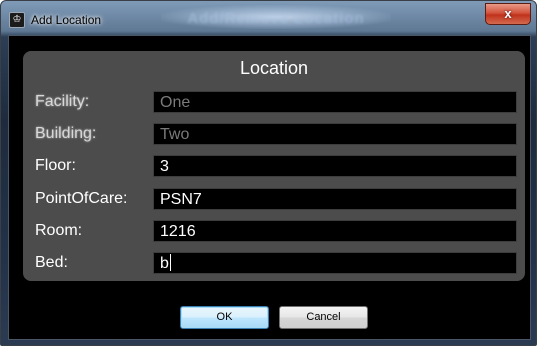 This screenshot has width=537, height=346. I want to click on window-title: Add Location, so click(66, 20).